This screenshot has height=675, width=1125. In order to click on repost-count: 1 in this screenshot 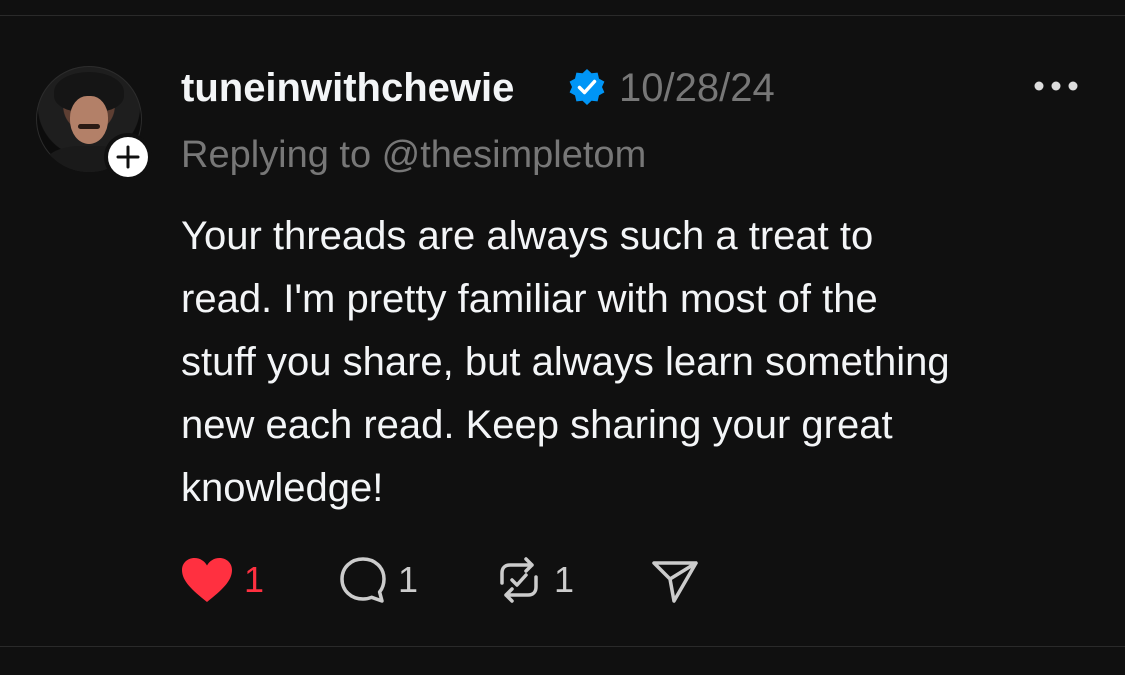, I will do `click(564, 579)`.